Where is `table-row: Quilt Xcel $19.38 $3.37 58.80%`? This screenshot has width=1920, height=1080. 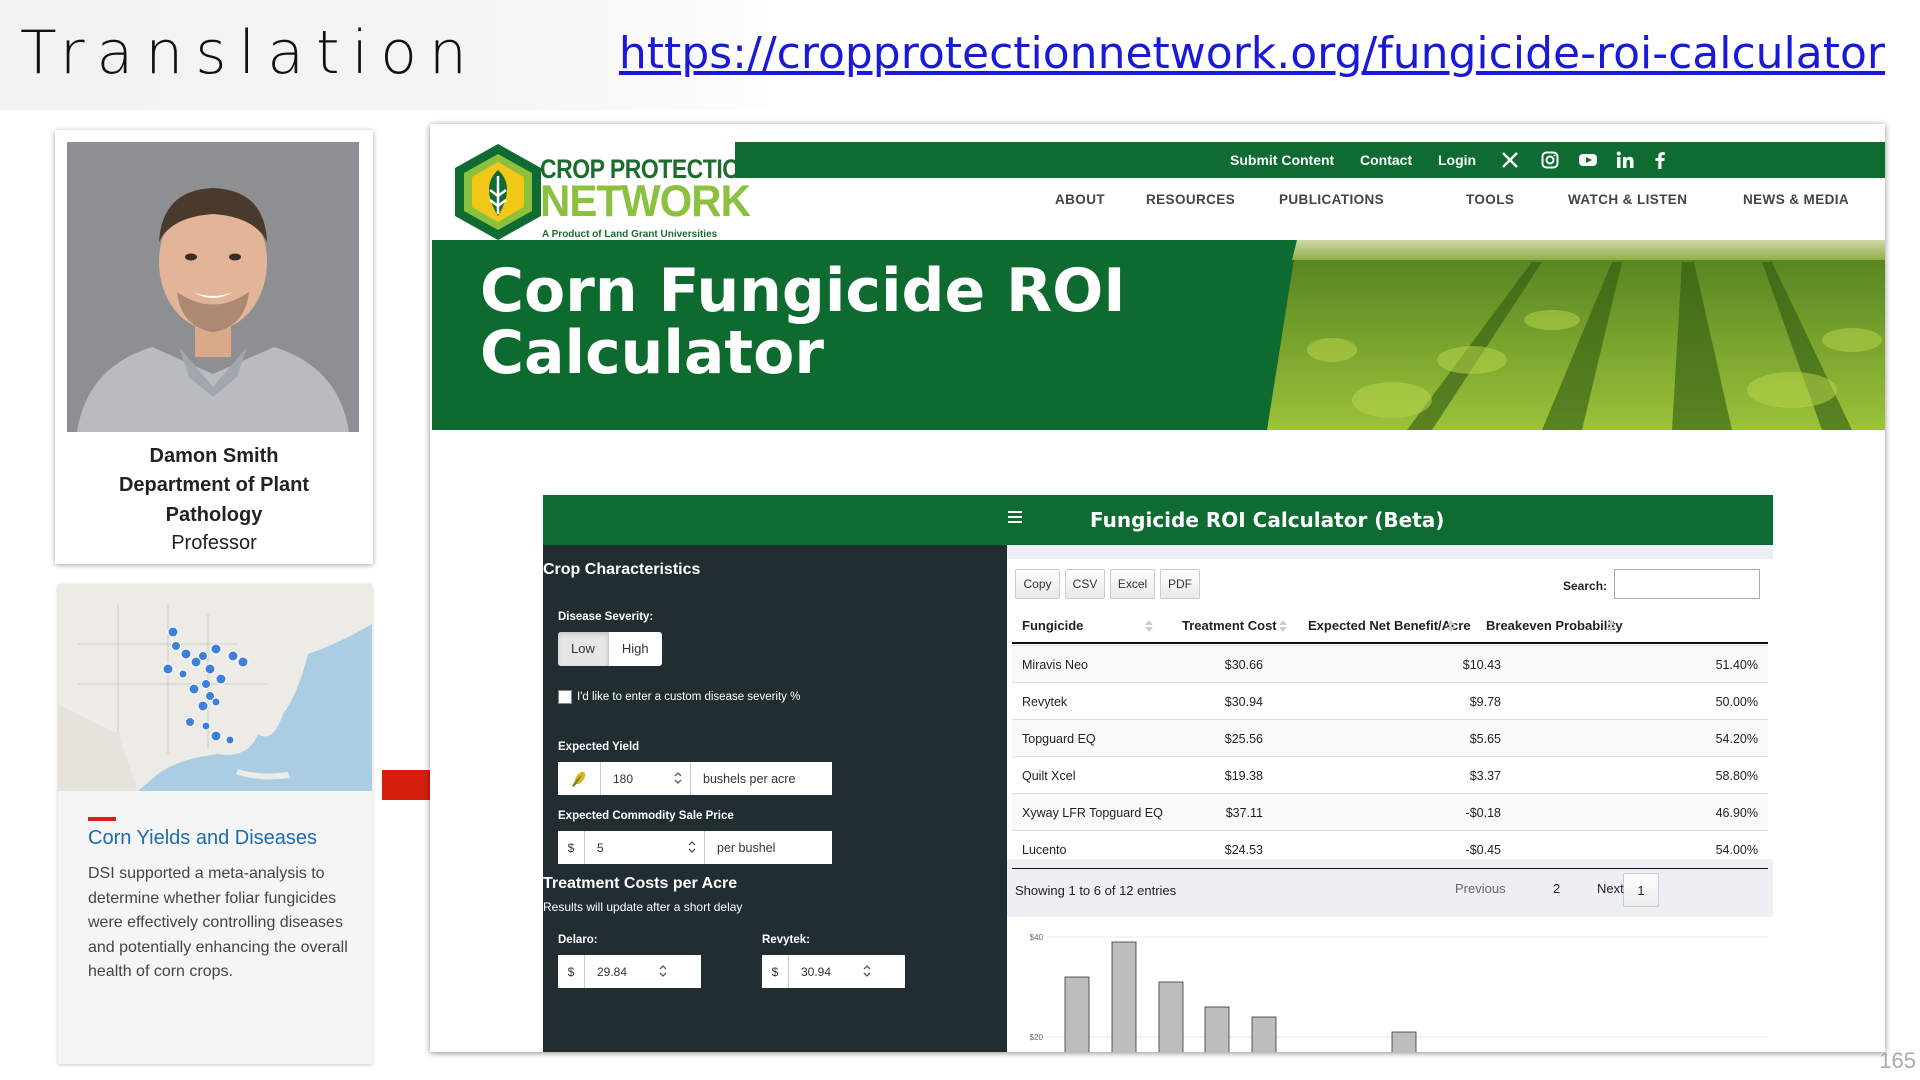
table-row: Quilt Xcel $19.38 $3.37 58.80% is located at coordinates (1390, 774).